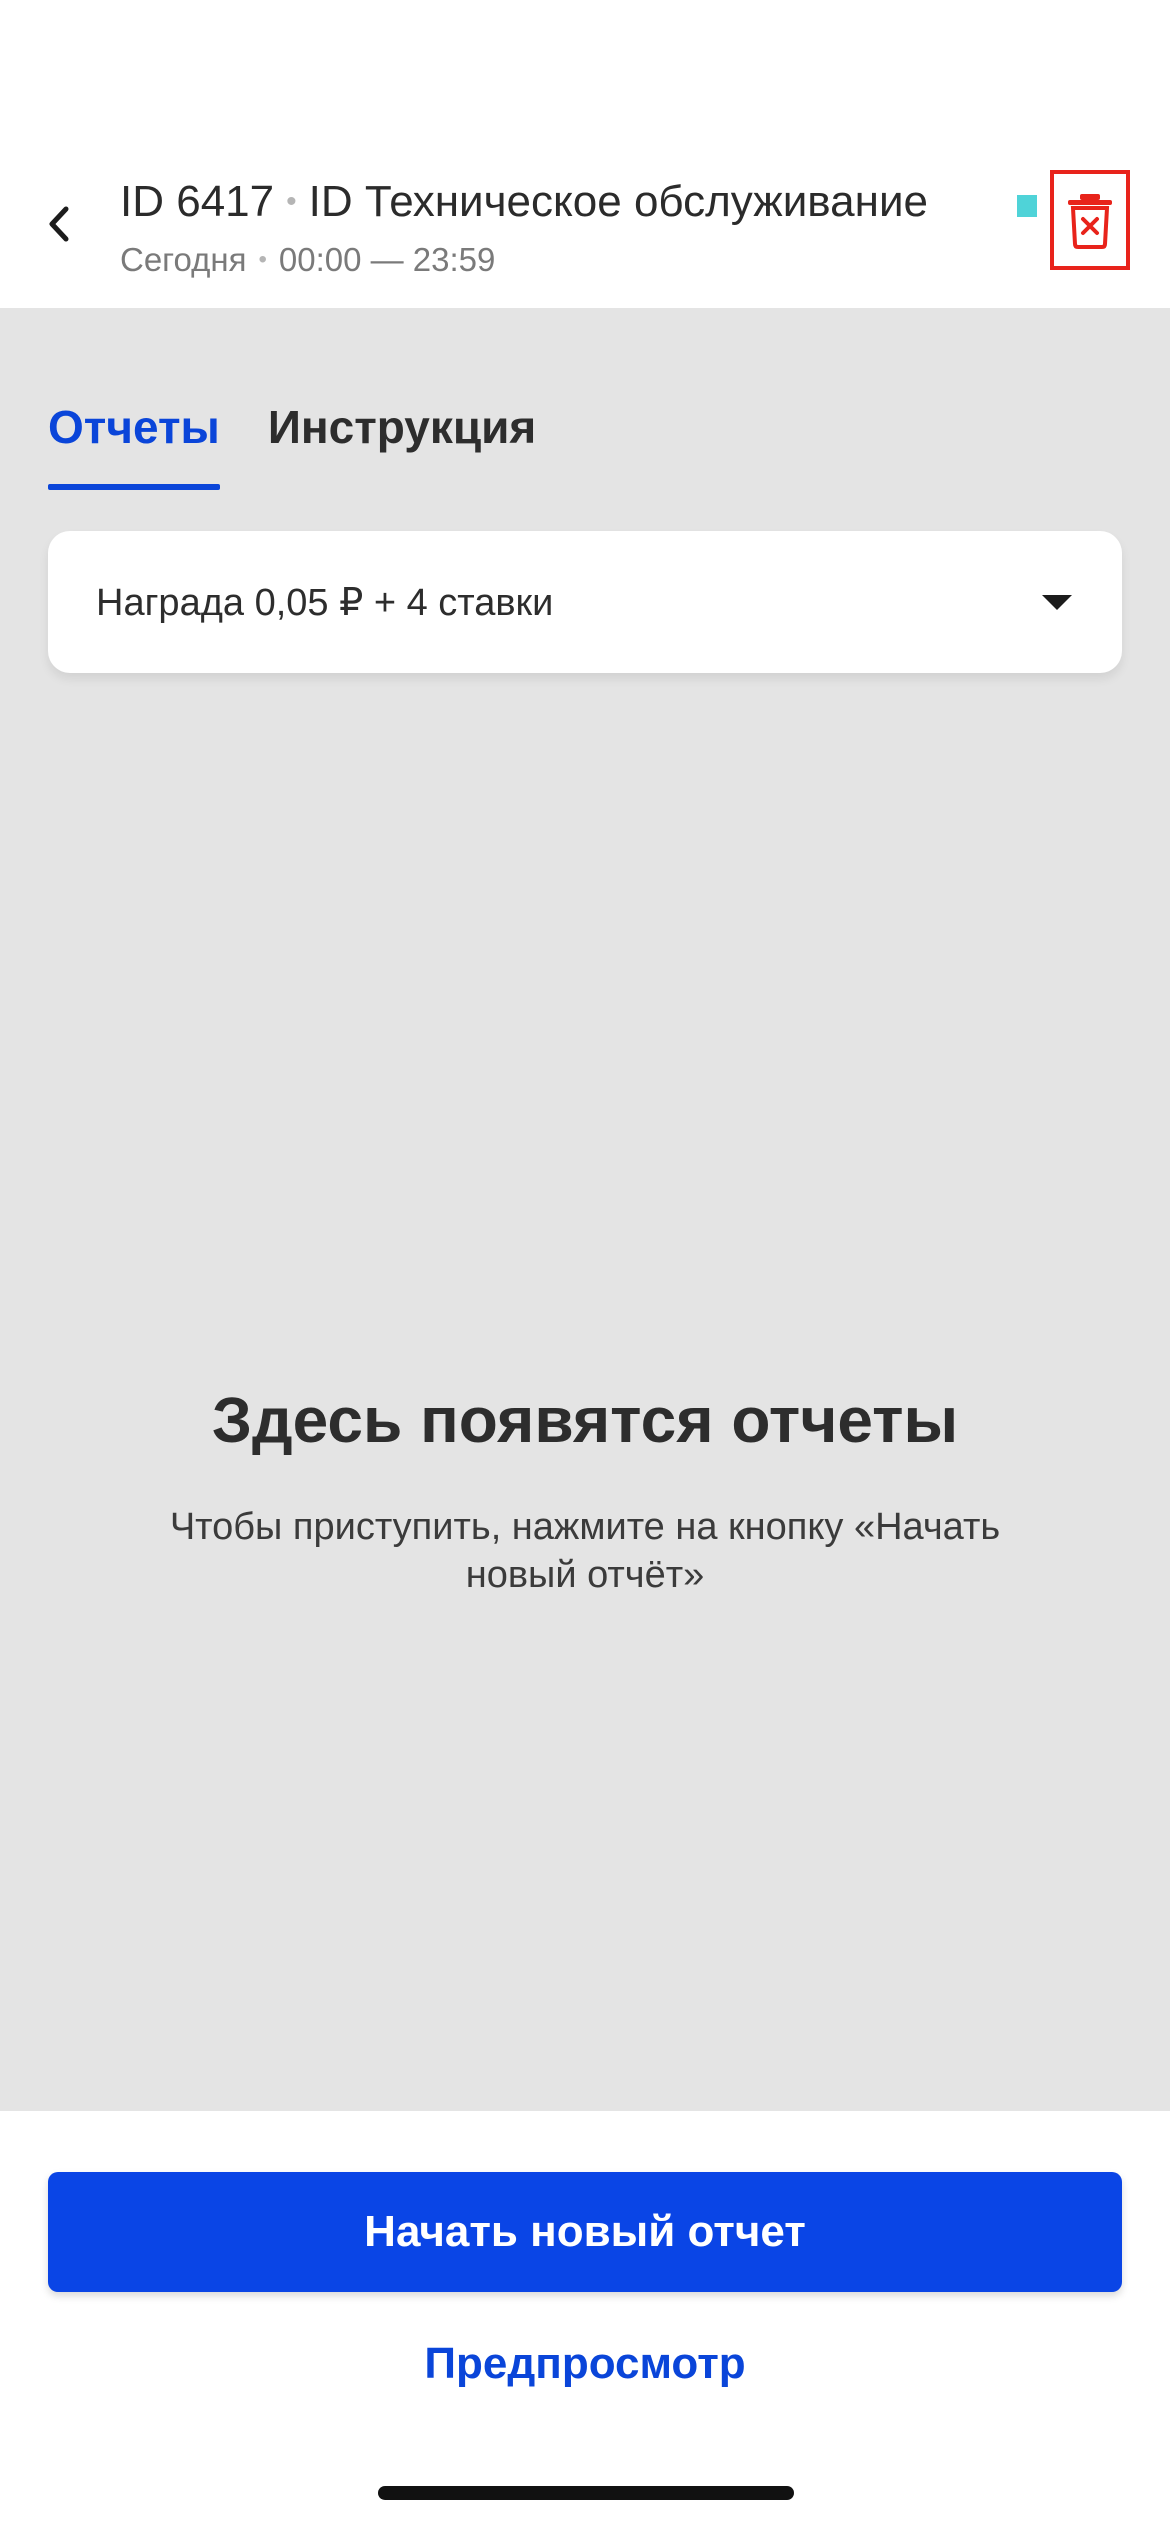 This screenshot has height=2532, width=1170. I want to click on status-indicator, so click(1027, 206).